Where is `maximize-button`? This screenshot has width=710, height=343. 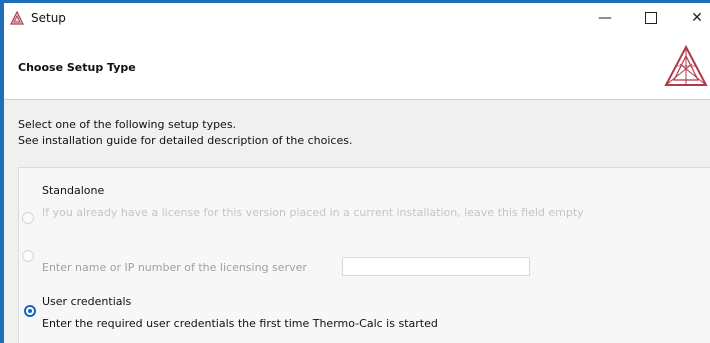
maximize-button is located at coordinates (651, 18).